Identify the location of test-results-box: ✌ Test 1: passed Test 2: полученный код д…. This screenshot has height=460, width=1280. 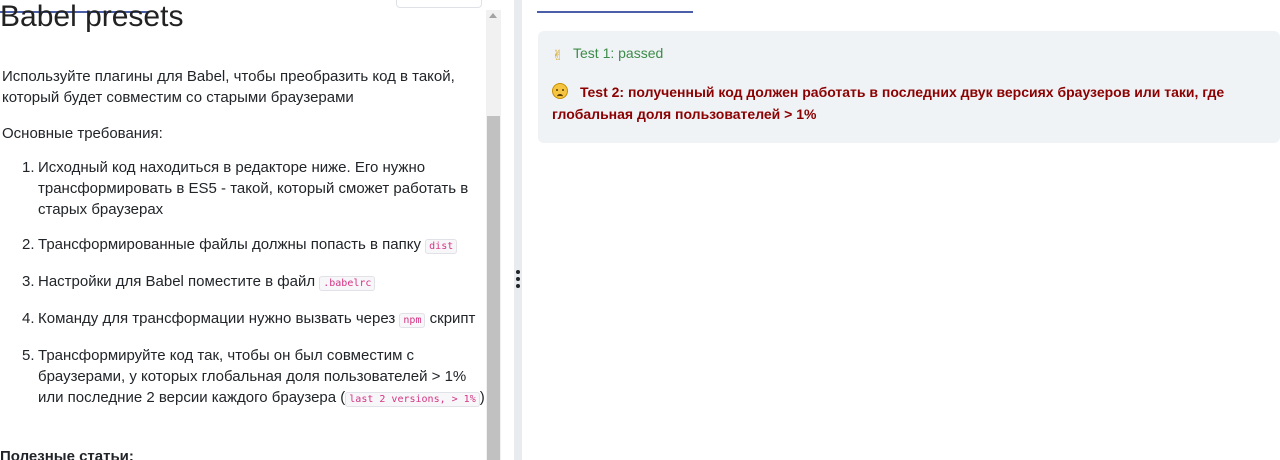
(909, 87).